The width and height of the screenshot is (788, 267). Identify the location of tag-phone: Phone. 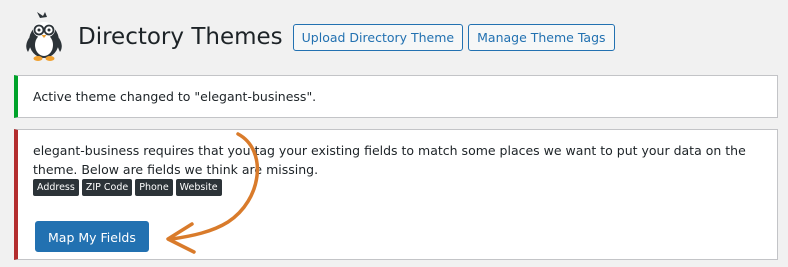
(154, 187).